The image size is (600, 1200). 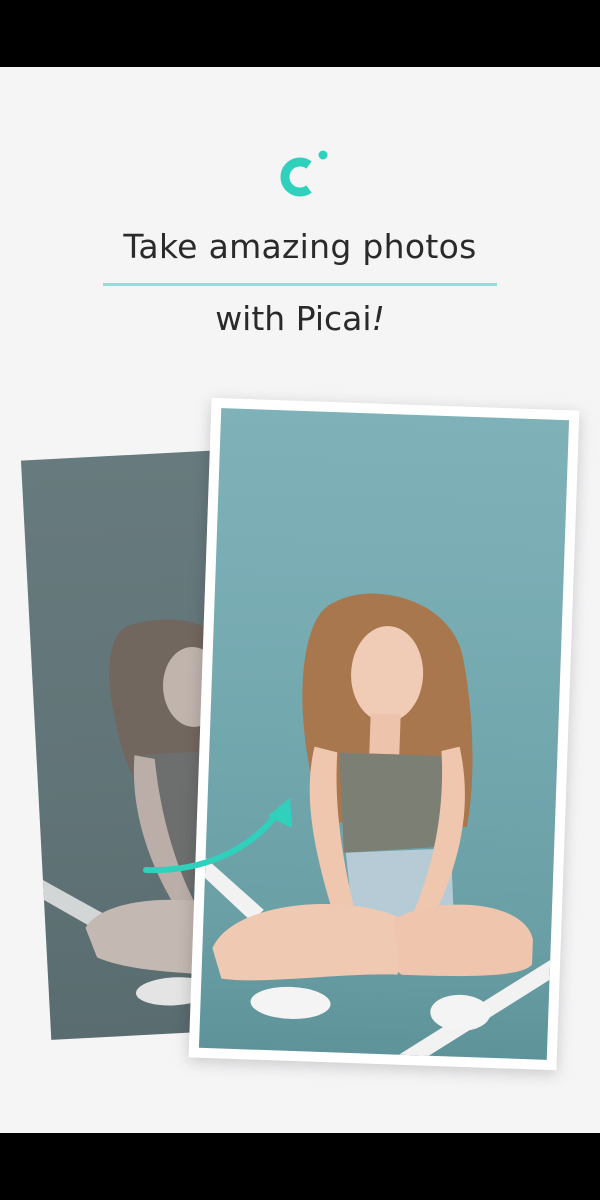 I want to click on subline-exclamation: !, so click(x=378, y=318).